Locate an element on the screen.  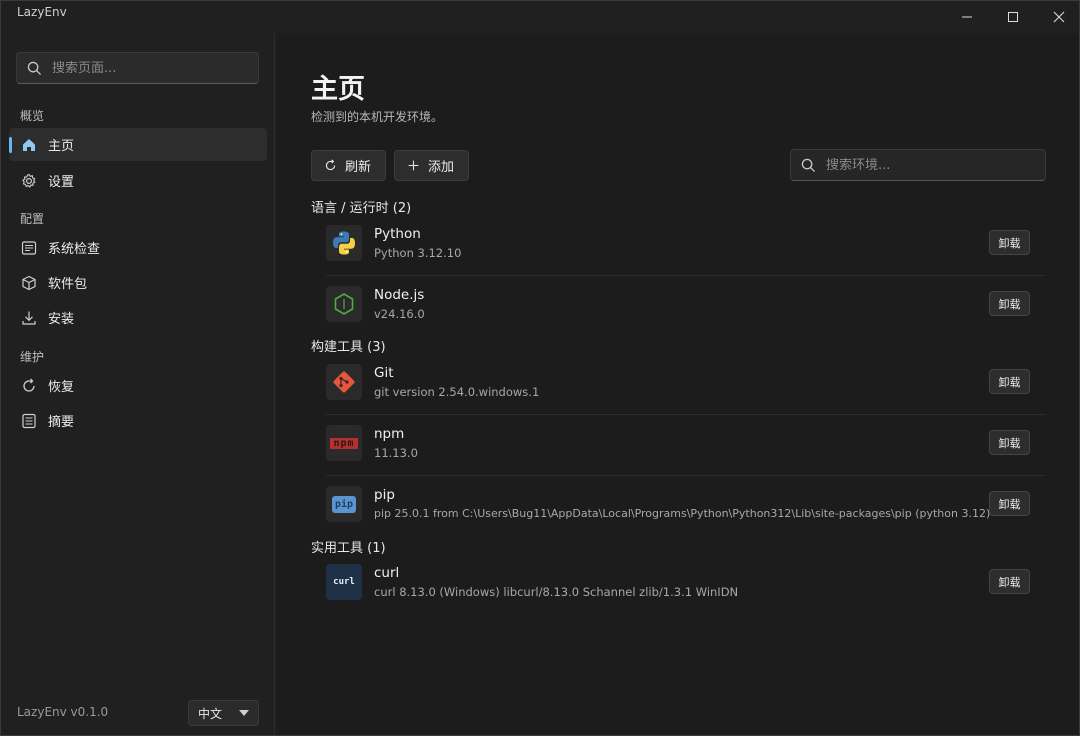
sidebar-item-label: 设置 is located at coordinates (61, 182).